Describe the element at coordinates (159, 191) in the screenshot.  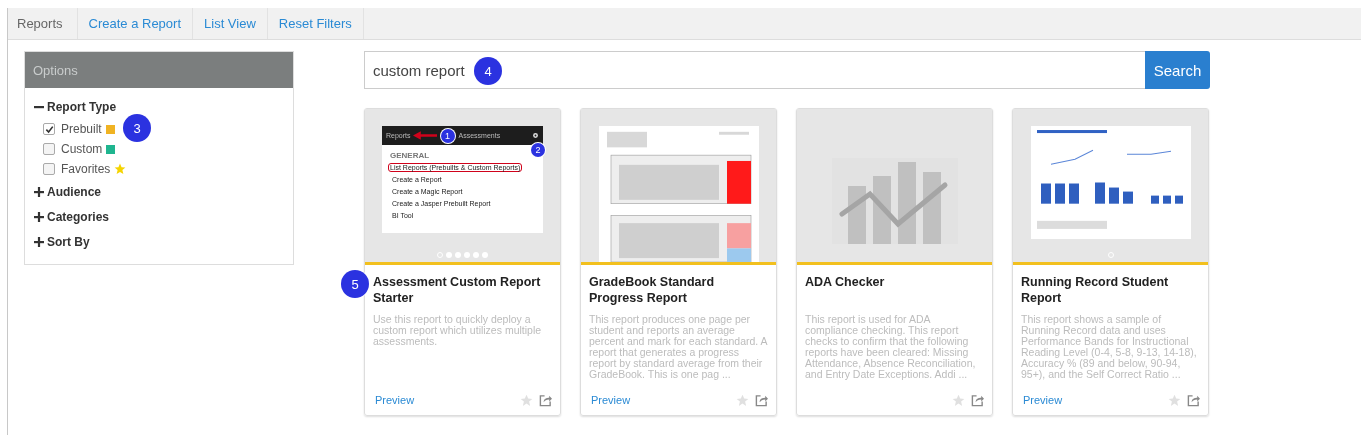
I see `section-toggle: Audience` at that location.